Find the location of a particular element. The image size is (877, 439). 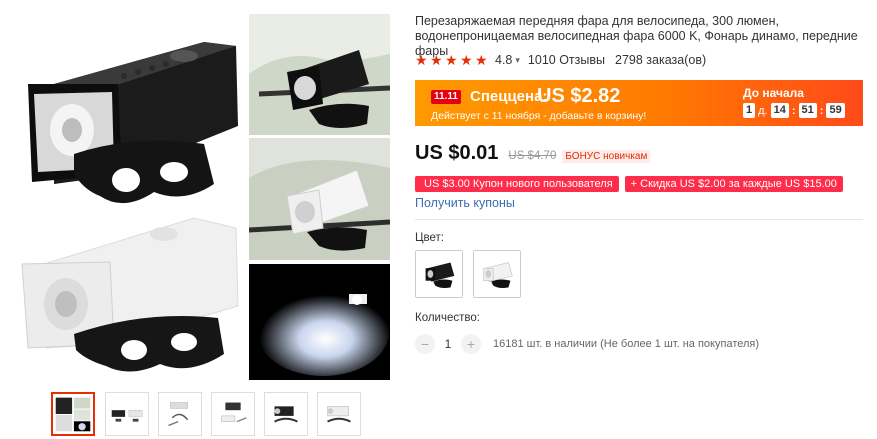

countdown-label: До начала is located at coordinates (773, 93).